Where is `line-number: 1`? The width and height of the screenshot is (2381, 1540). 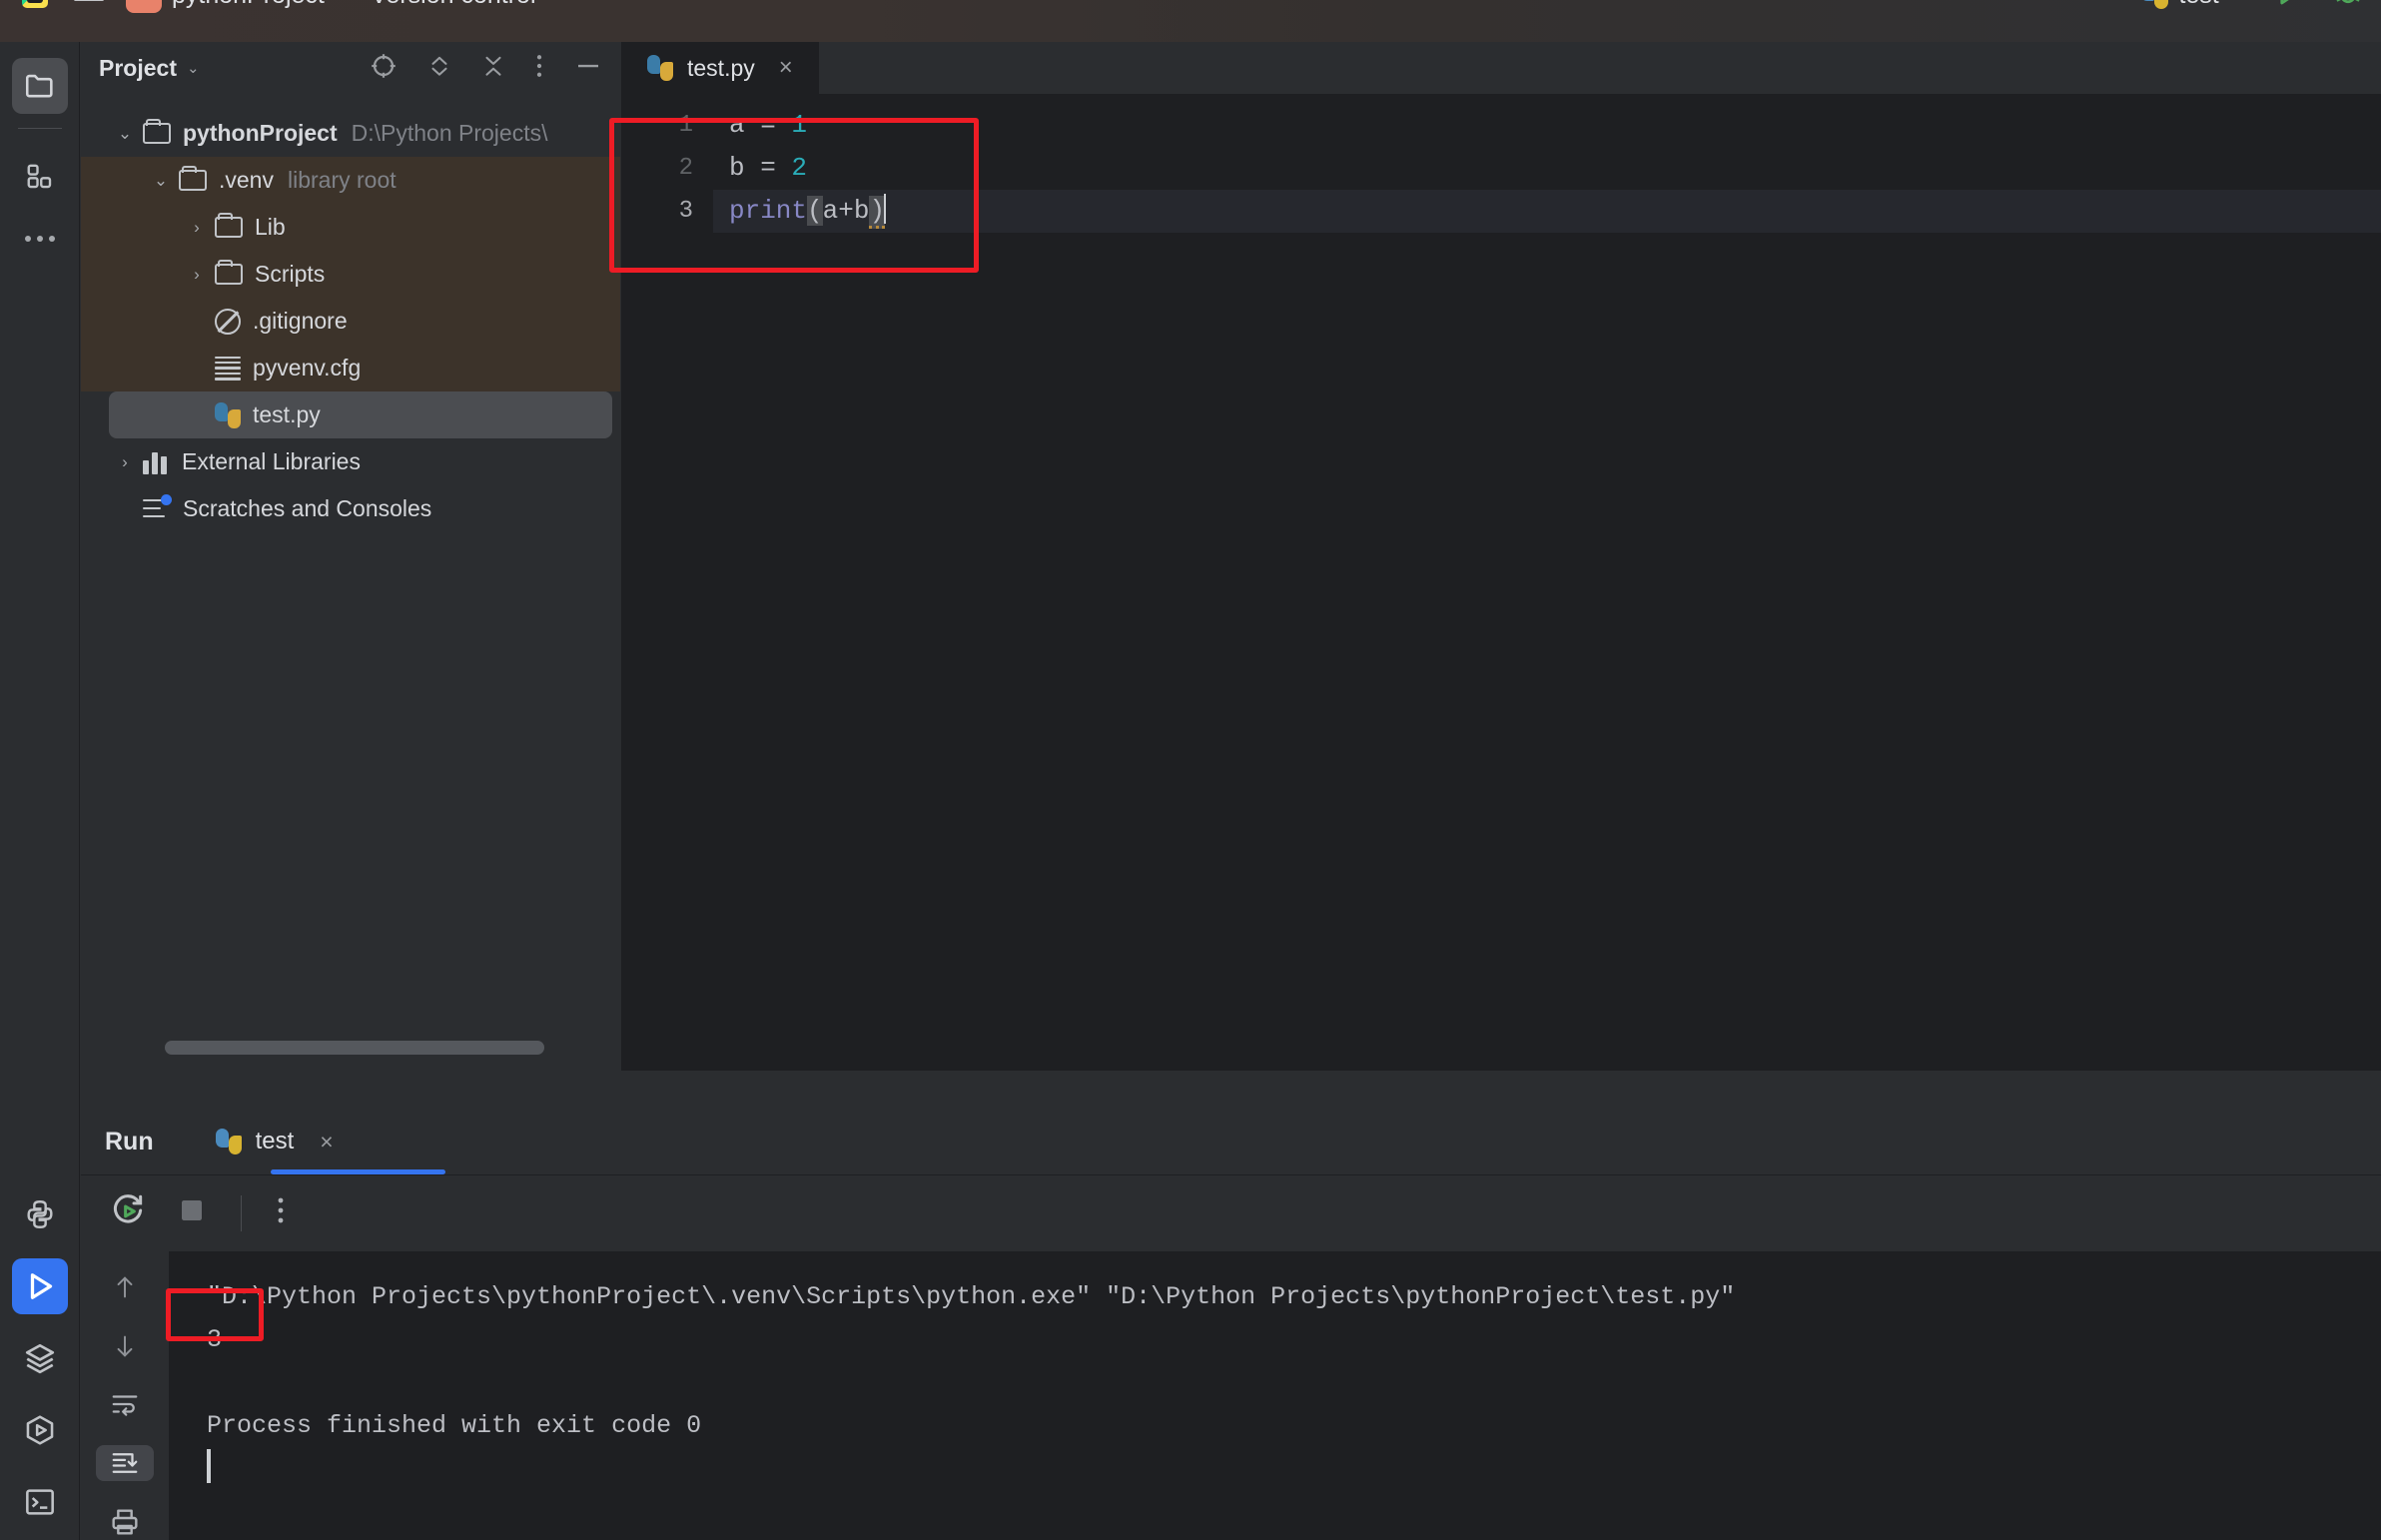
line-number: 1 is located at coordinates (685, 125).